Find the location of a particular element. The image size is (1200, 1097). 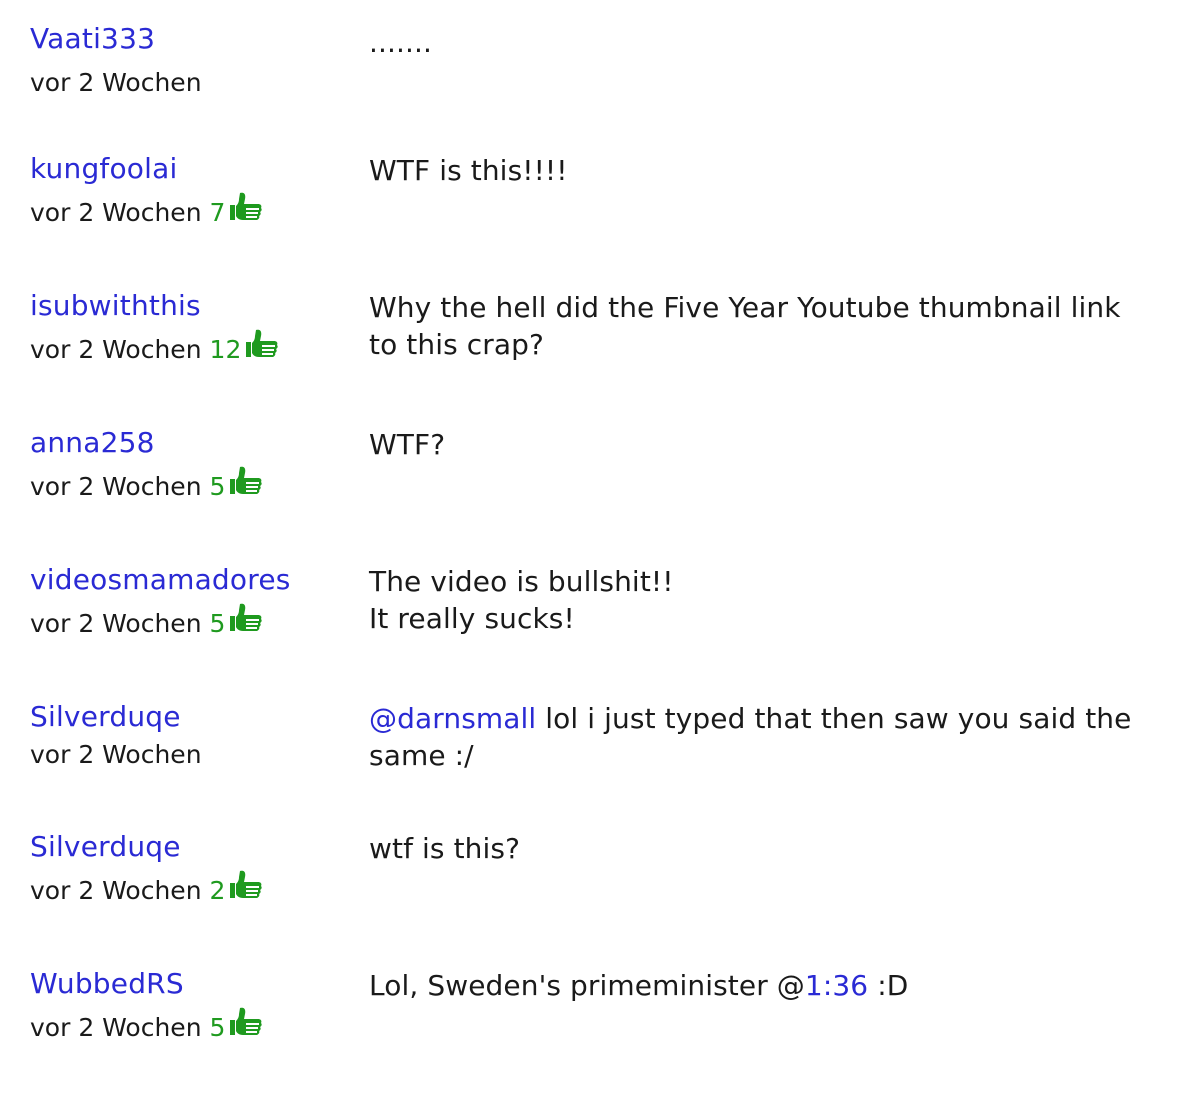

username-link: WubbedRS is located at coordinates (190, 984).